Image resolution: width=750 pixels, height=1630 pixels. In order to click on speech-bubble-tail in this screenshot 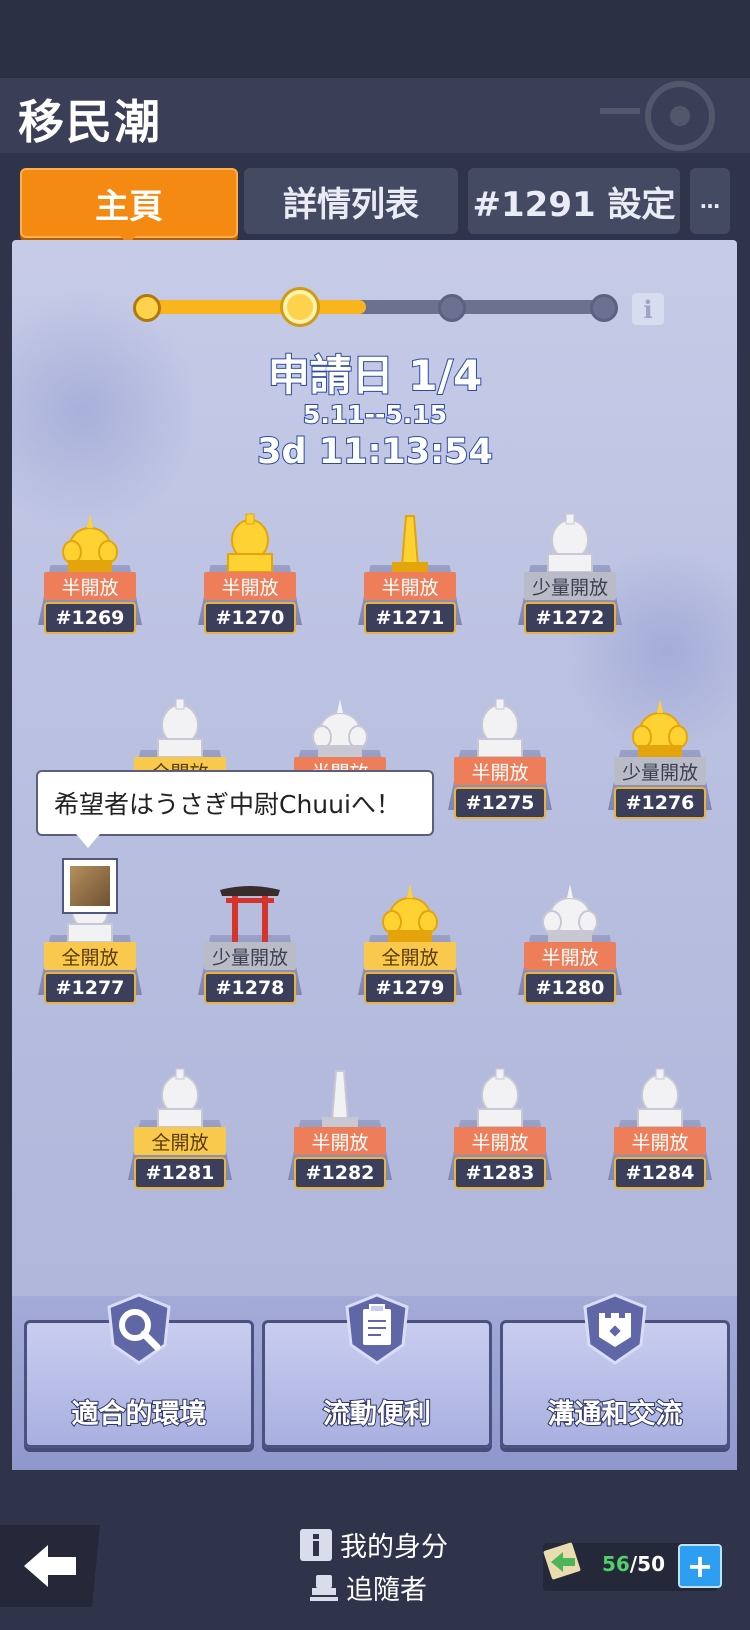, I will do `click(88, 841)`.